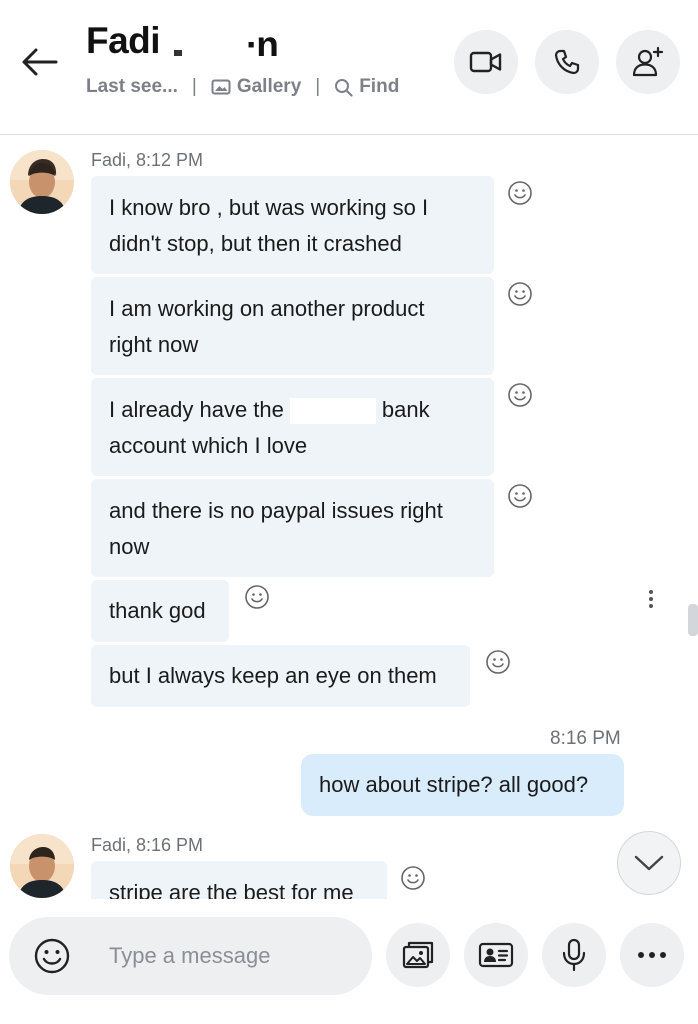 The image size is (698, 1024). I want to click on chevron-down-icon, so click(649, 863).